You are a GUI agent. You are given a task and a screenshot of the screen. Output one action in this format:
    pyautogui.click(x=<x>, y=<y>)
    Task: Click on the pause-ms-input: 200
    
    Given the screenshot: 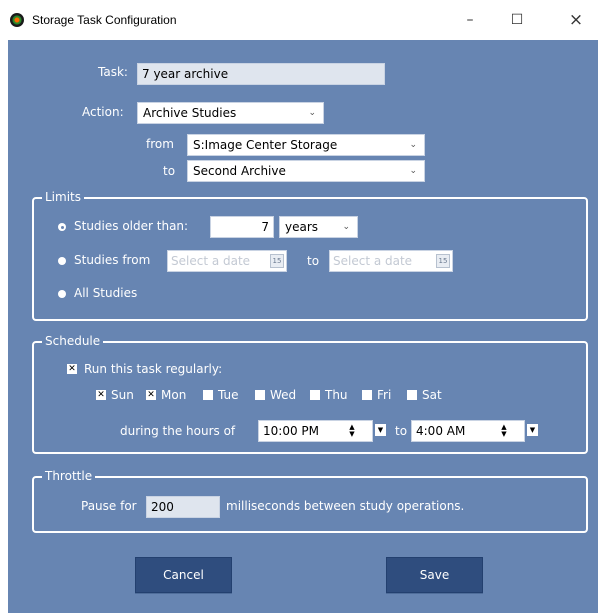 What is the action you would take?
    pyautogui.click(x=183, y=507)
    